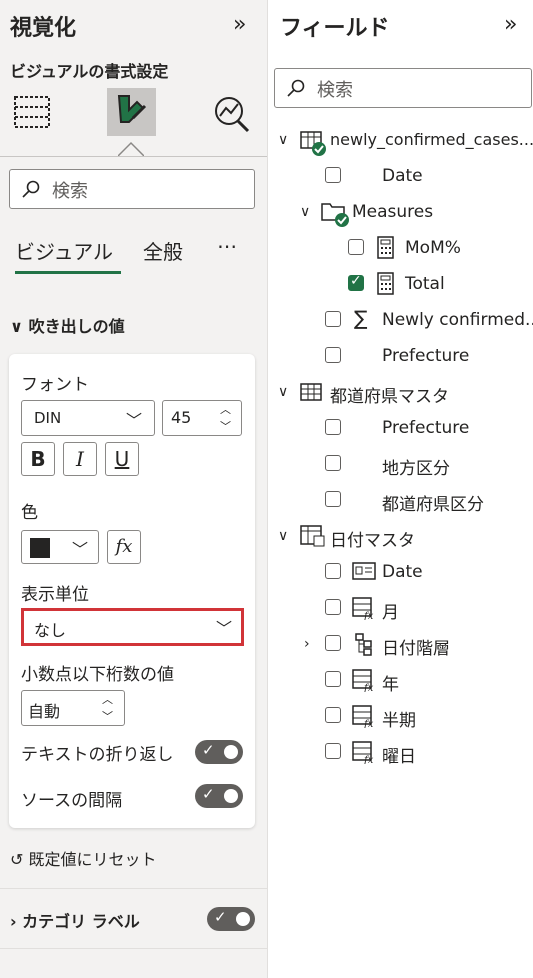 The width and height of the screenshot is (533, 978). Describe the element at coordinates (202, 418) in the screenshot. I see `font-size-stepper: 45 ︿ ﹀` at that location.